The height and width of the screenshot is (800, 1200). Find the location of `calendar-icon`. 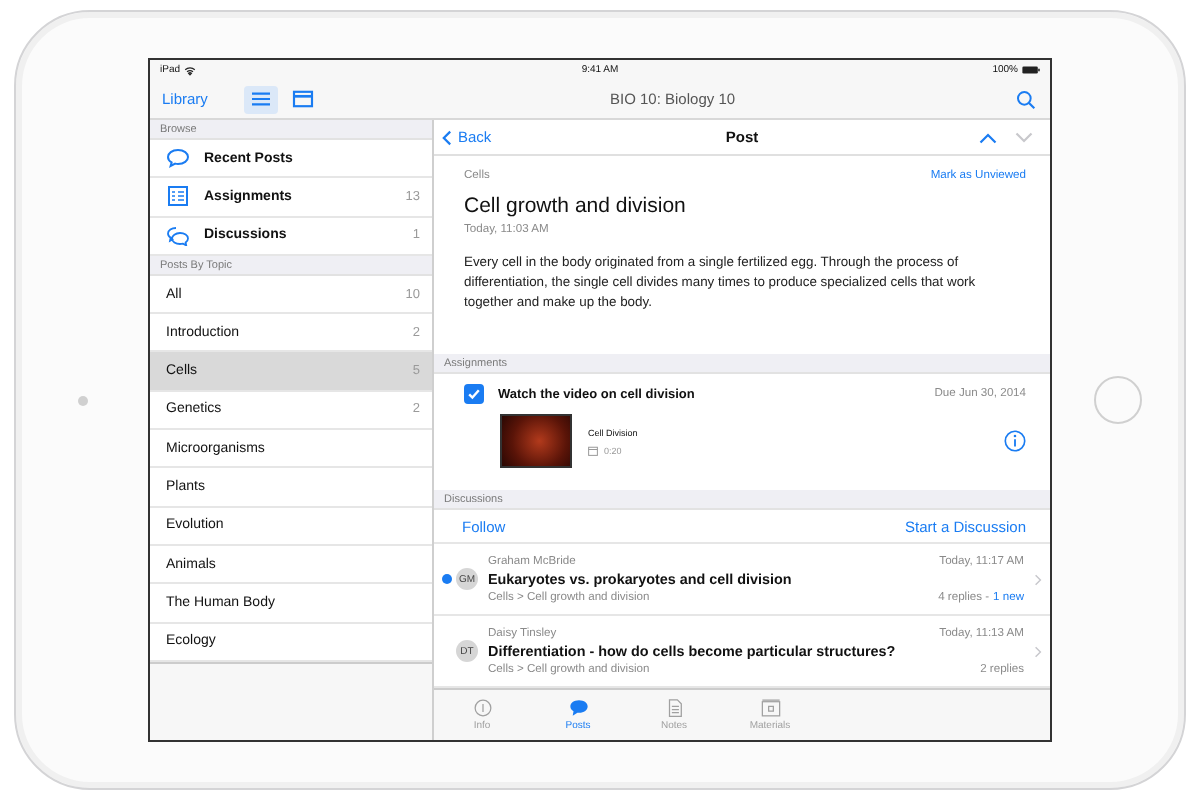

calendar-icon is located at coordinates (593, 450).